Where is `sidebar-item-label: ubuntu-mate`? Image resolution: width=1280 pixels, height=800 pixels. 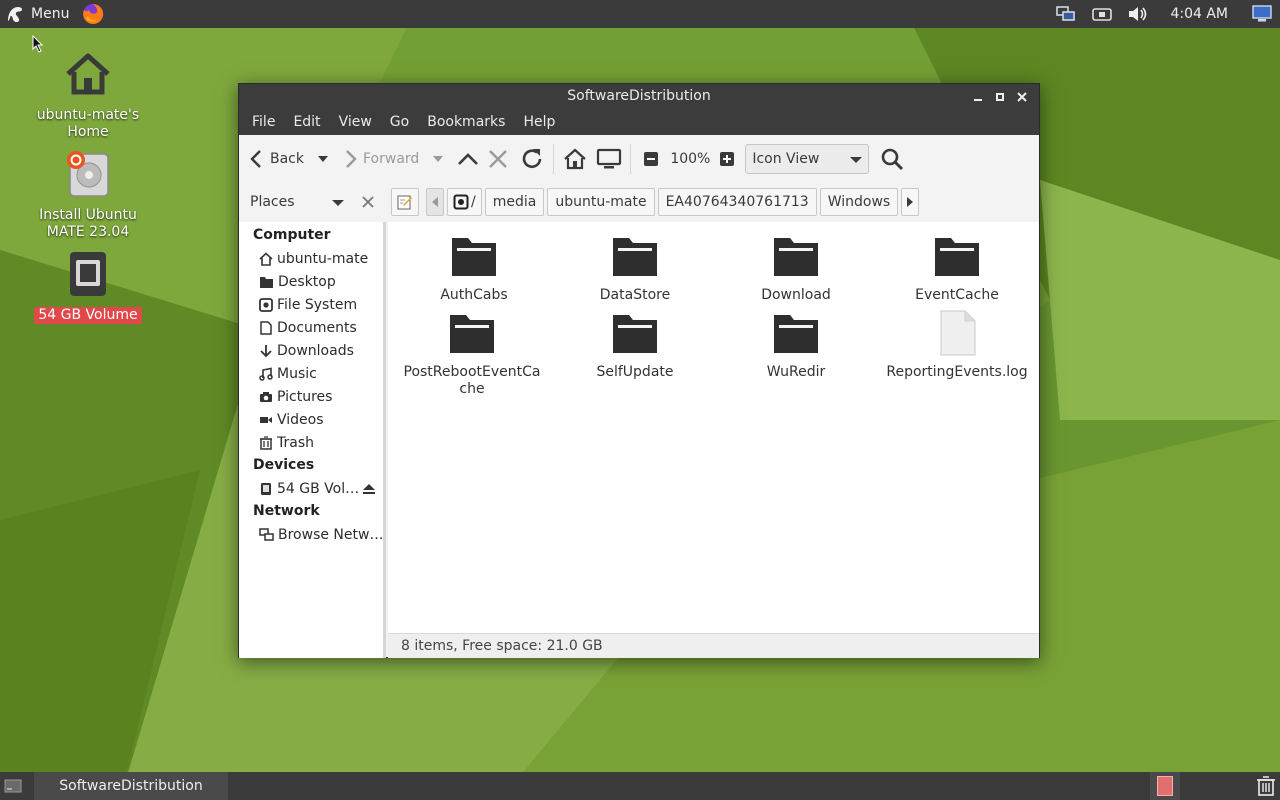 sidebar-item-label: ubuntu-mate is located at coordinates (323, 258).